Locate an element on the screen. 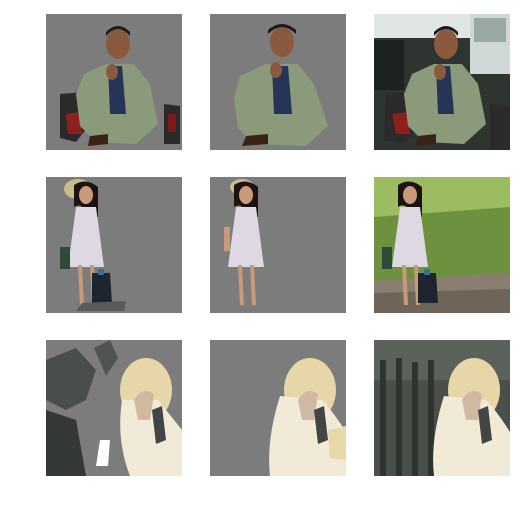  photo-man-mask-b is located at coordinates (278, 82).